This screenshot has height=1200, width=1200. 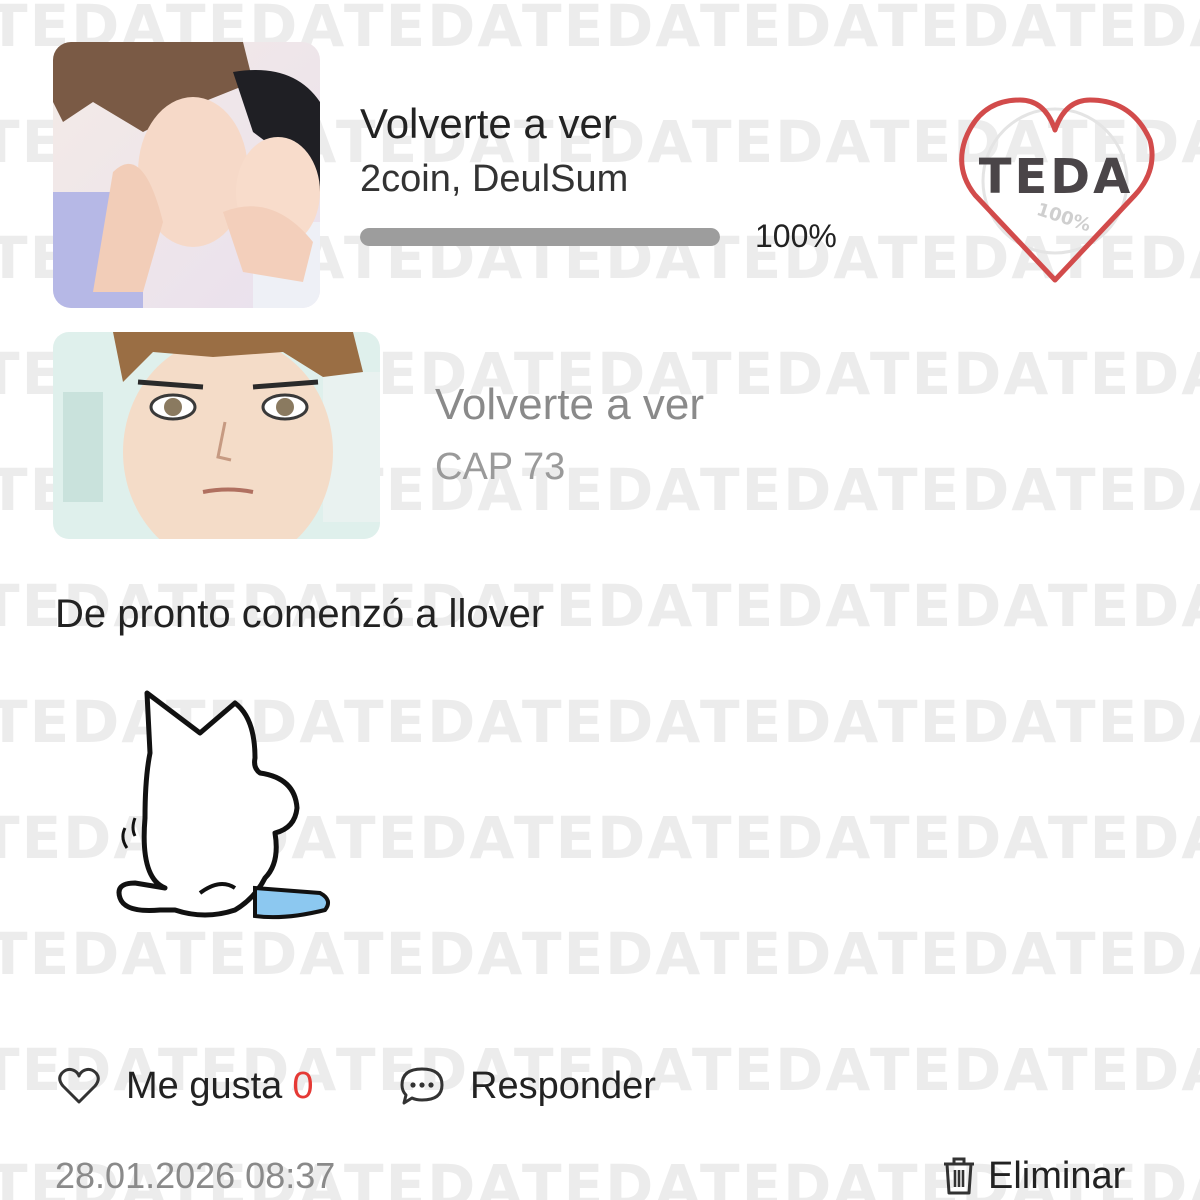 I want to click on episode-title: Volverte a ver, so click(x=569, y=405).